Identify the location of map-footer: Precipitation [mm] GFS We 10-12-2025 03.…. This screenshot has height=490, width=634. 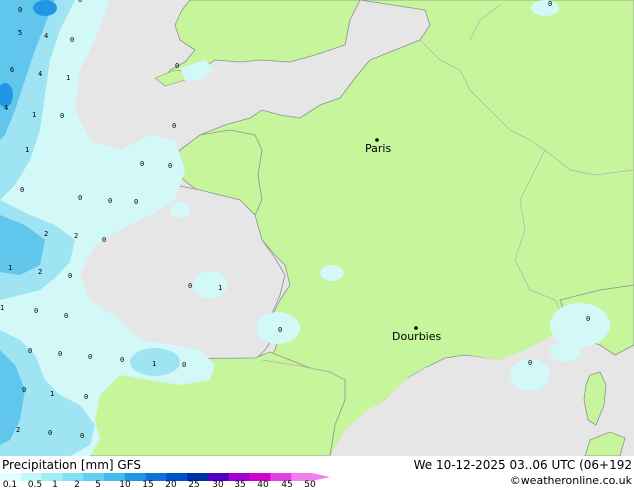
(317, 473).